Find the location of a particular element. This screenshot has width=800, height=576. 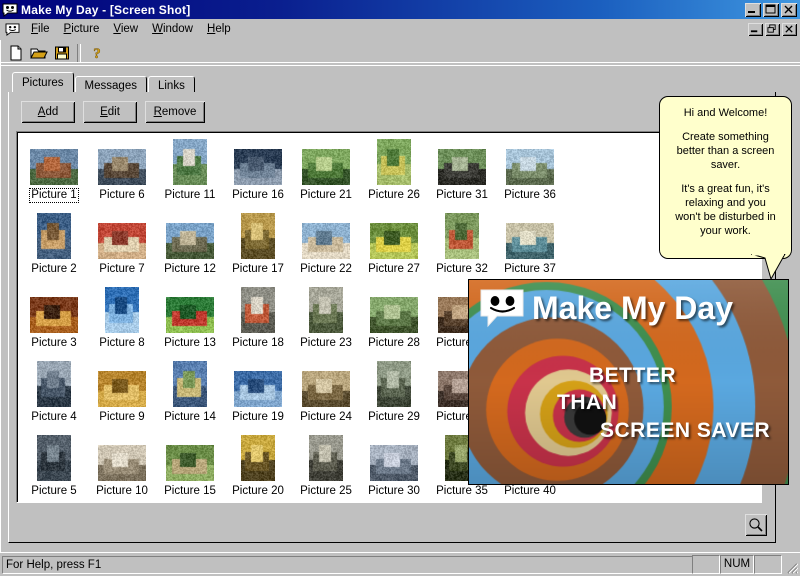

menu-item-window: Window is located at coordinates (172, 29).